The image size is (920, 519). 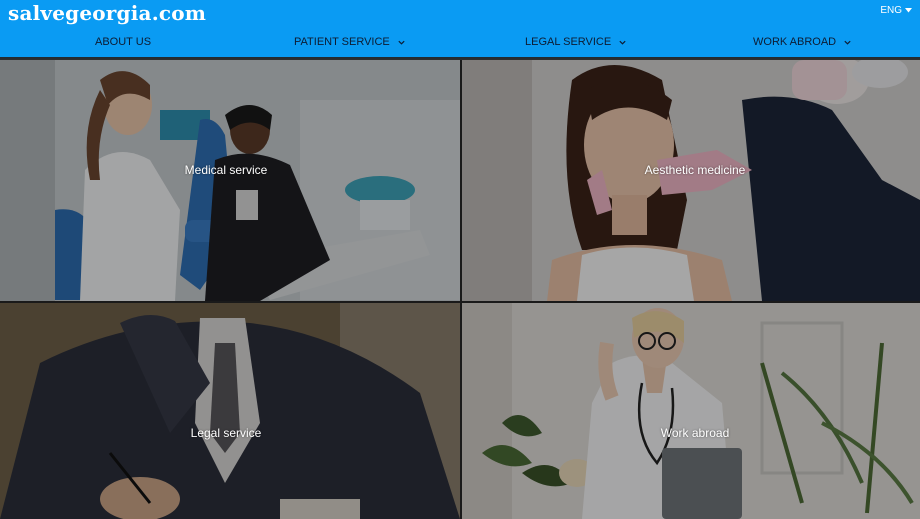 I want to click on nav-item-about-us: ABOUT US, so click(x=123, y=42).